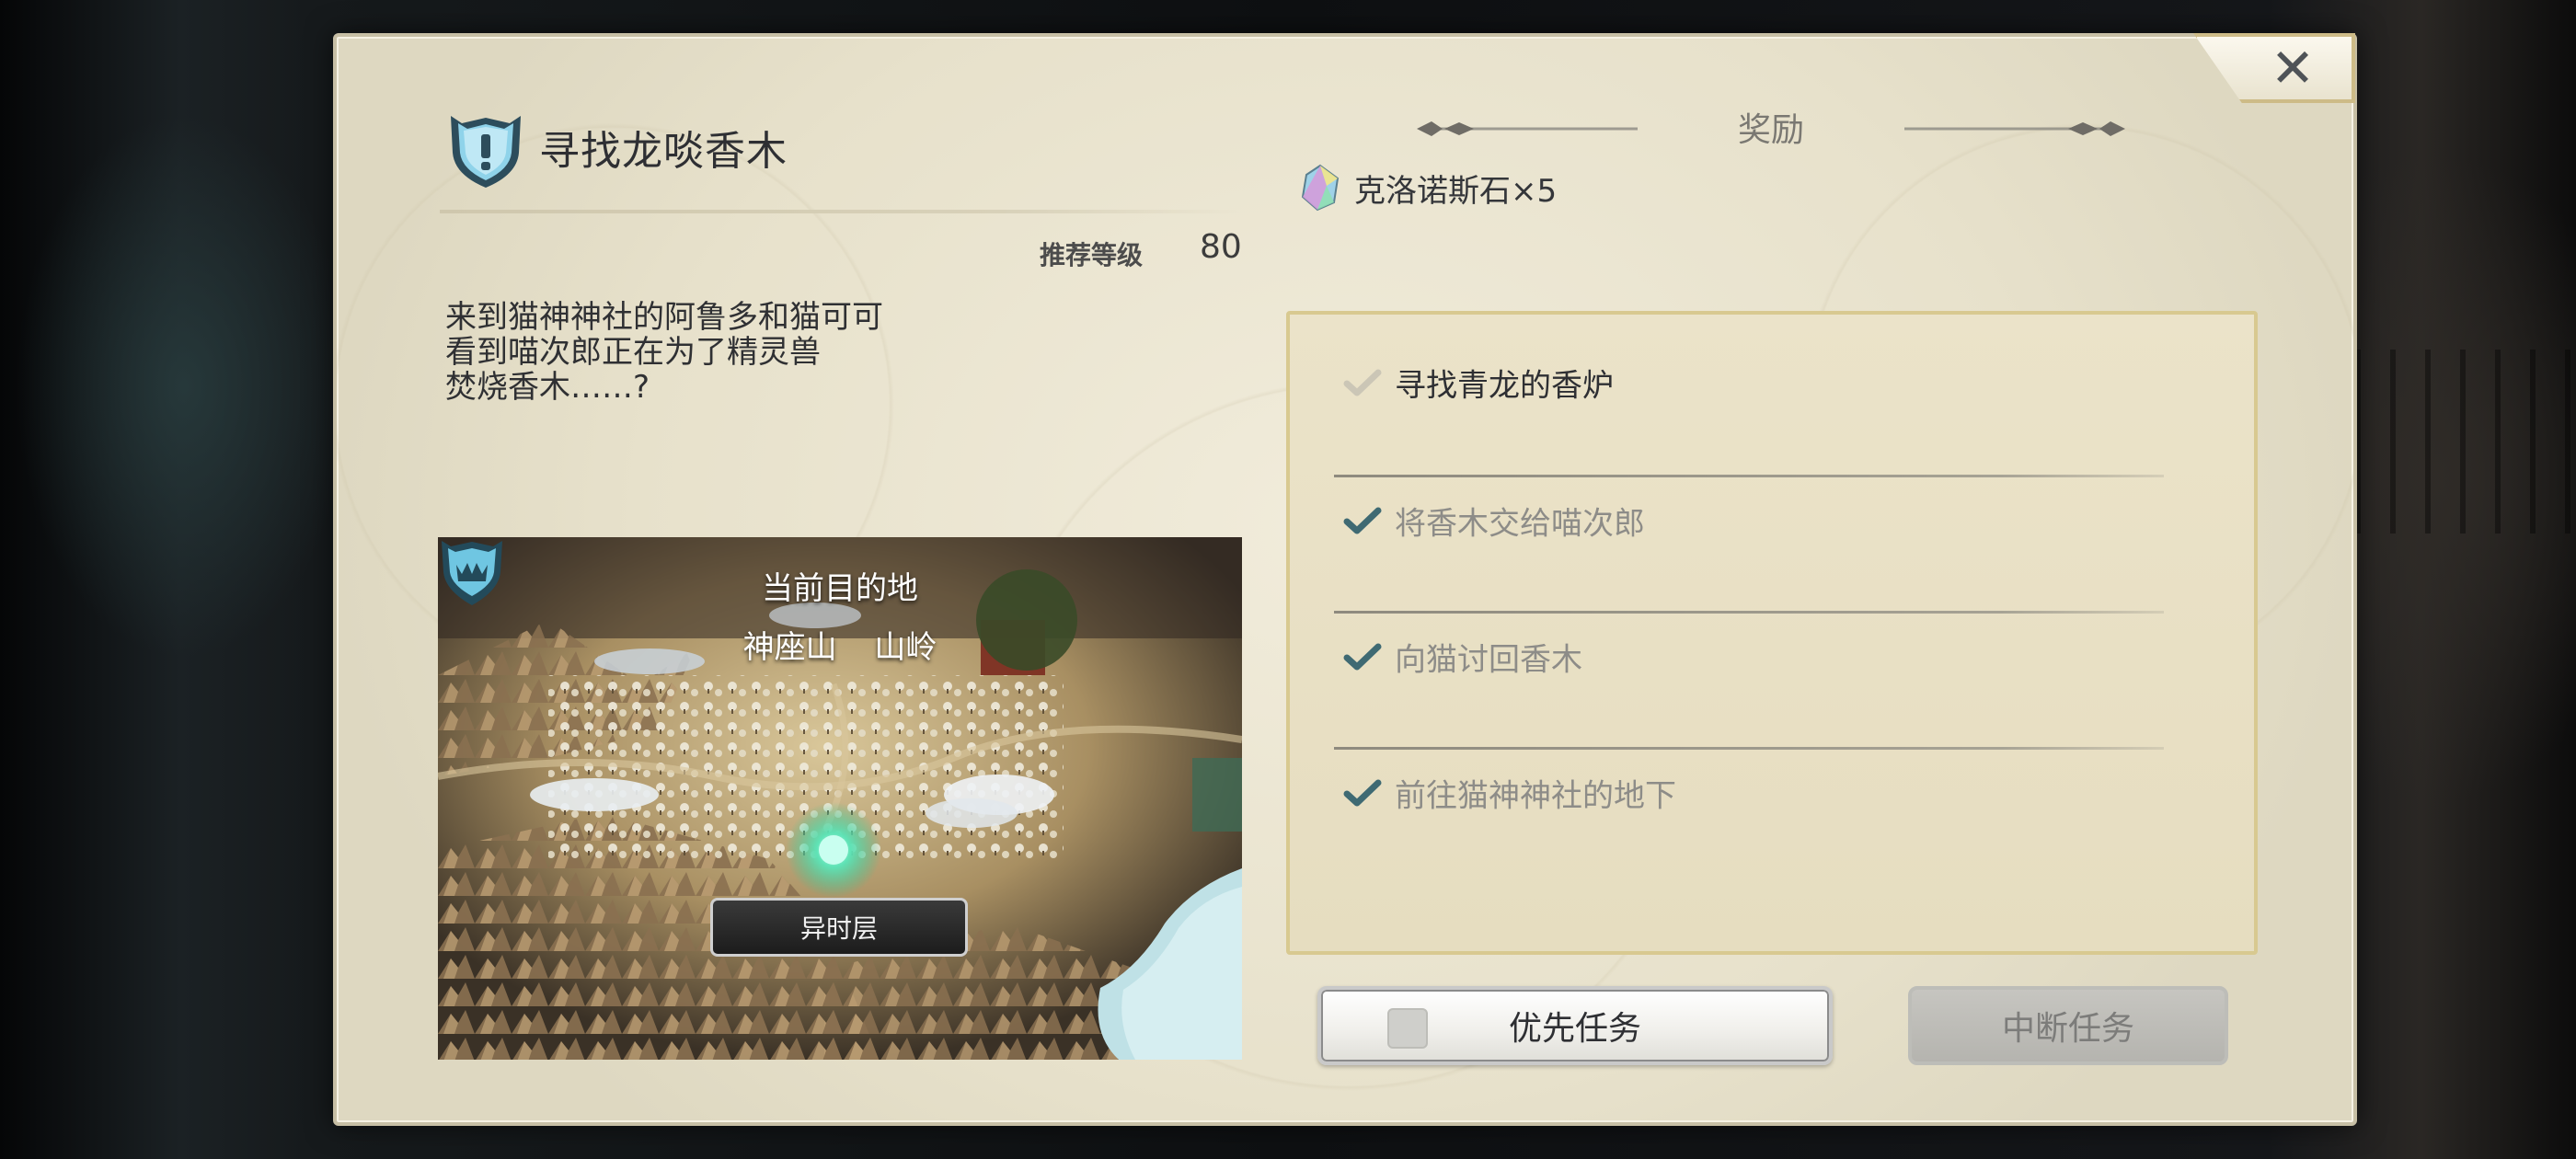 Image resolution: width=2576 pixels, height=1159 pixels. I want to click on destination-map: 当前目的地 神座山 山岭 异时层, so click(840, 798).